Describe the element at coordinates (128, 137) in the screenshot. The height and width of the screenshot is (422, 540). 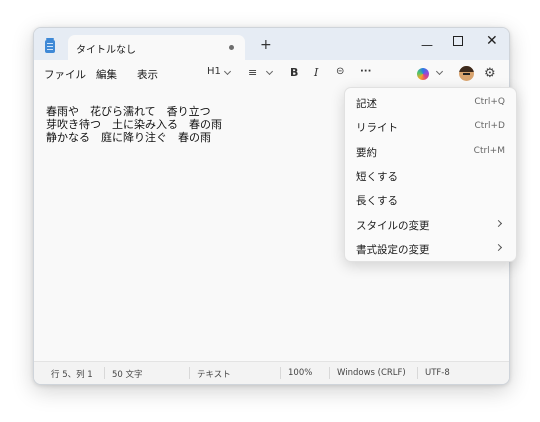
I see `editor-line: 静かなる 庭に降り注ぐ 春の雨` at that location.